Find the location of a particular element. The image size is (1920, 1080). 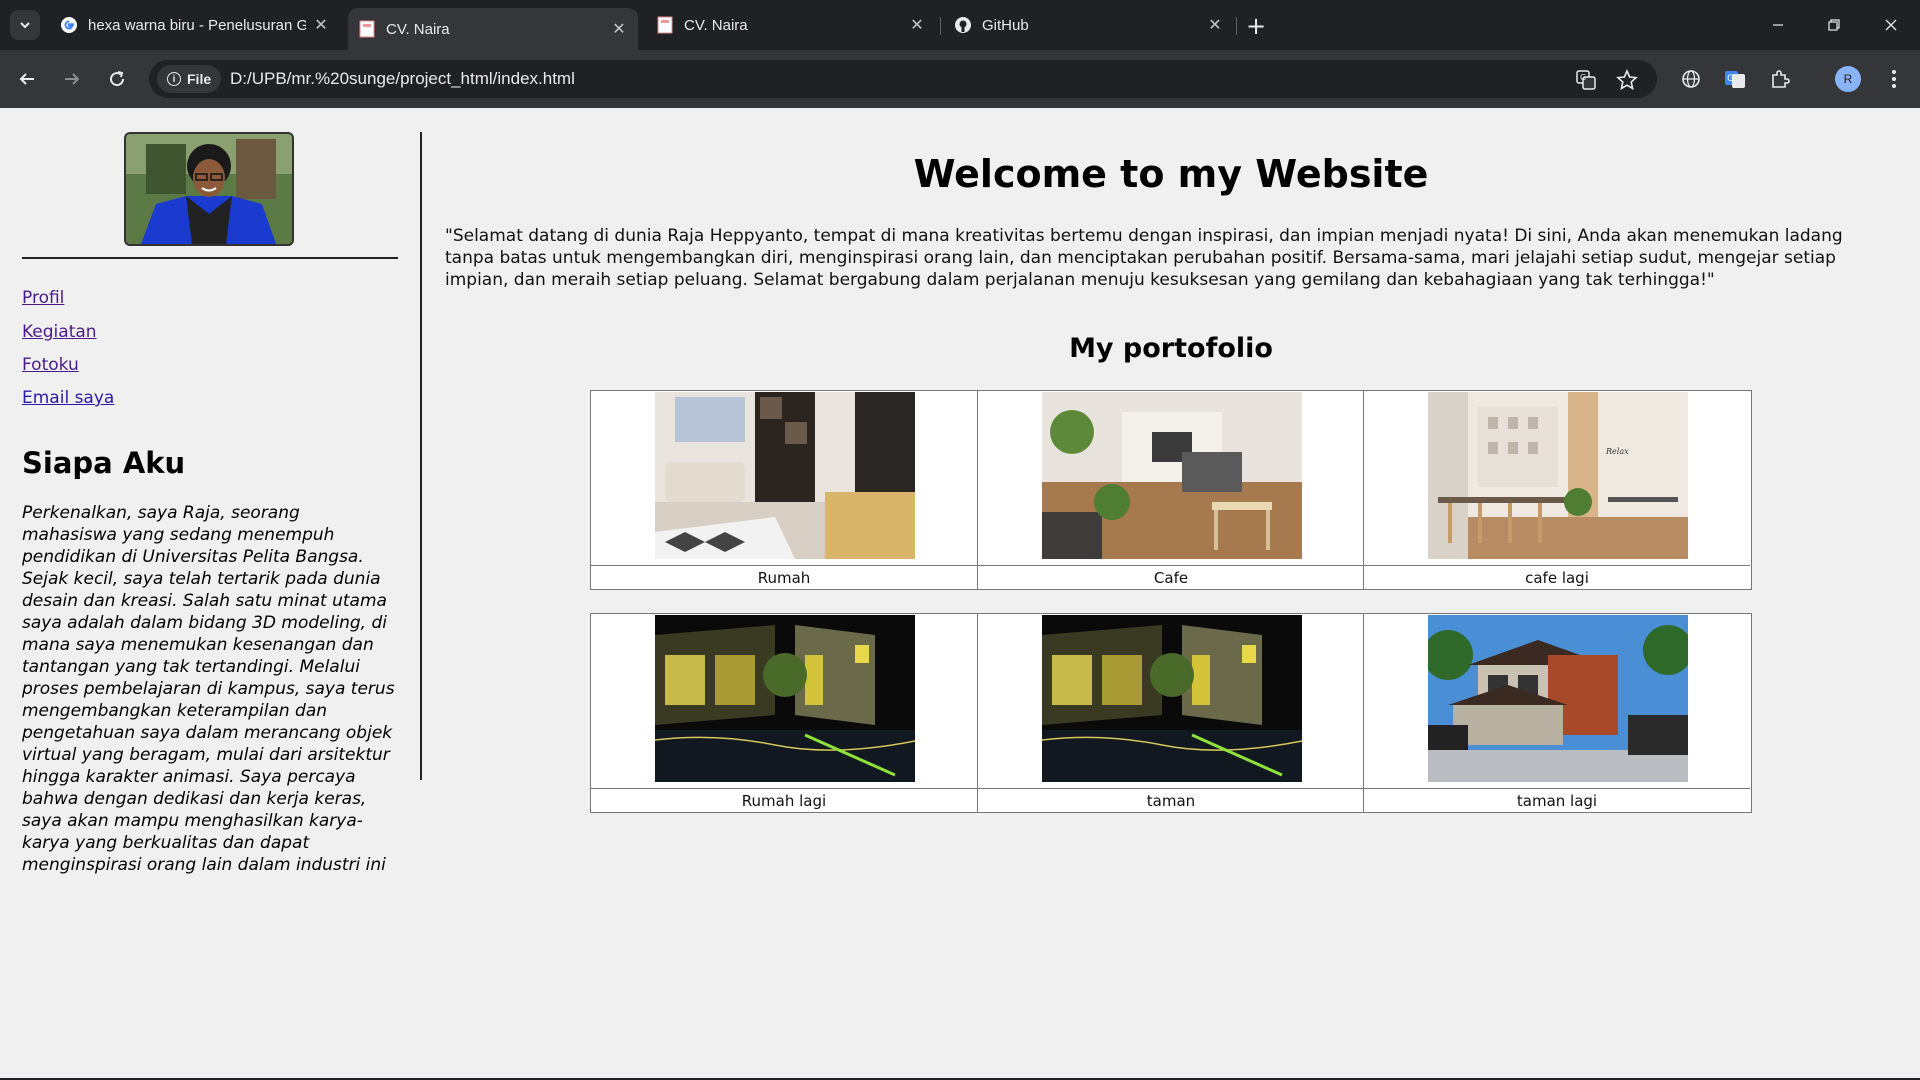

nav-link-email-saya: Email saya is located at coordinates (68, 398).